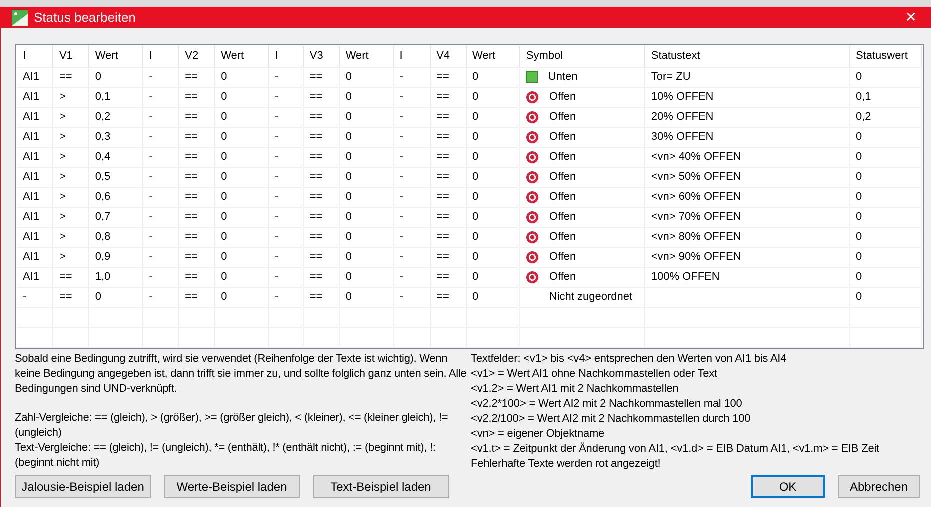  What do you see at coordinates (241, 56) in the screenshot?
I see `column-header: Wert` at bounding box center [241, 56].